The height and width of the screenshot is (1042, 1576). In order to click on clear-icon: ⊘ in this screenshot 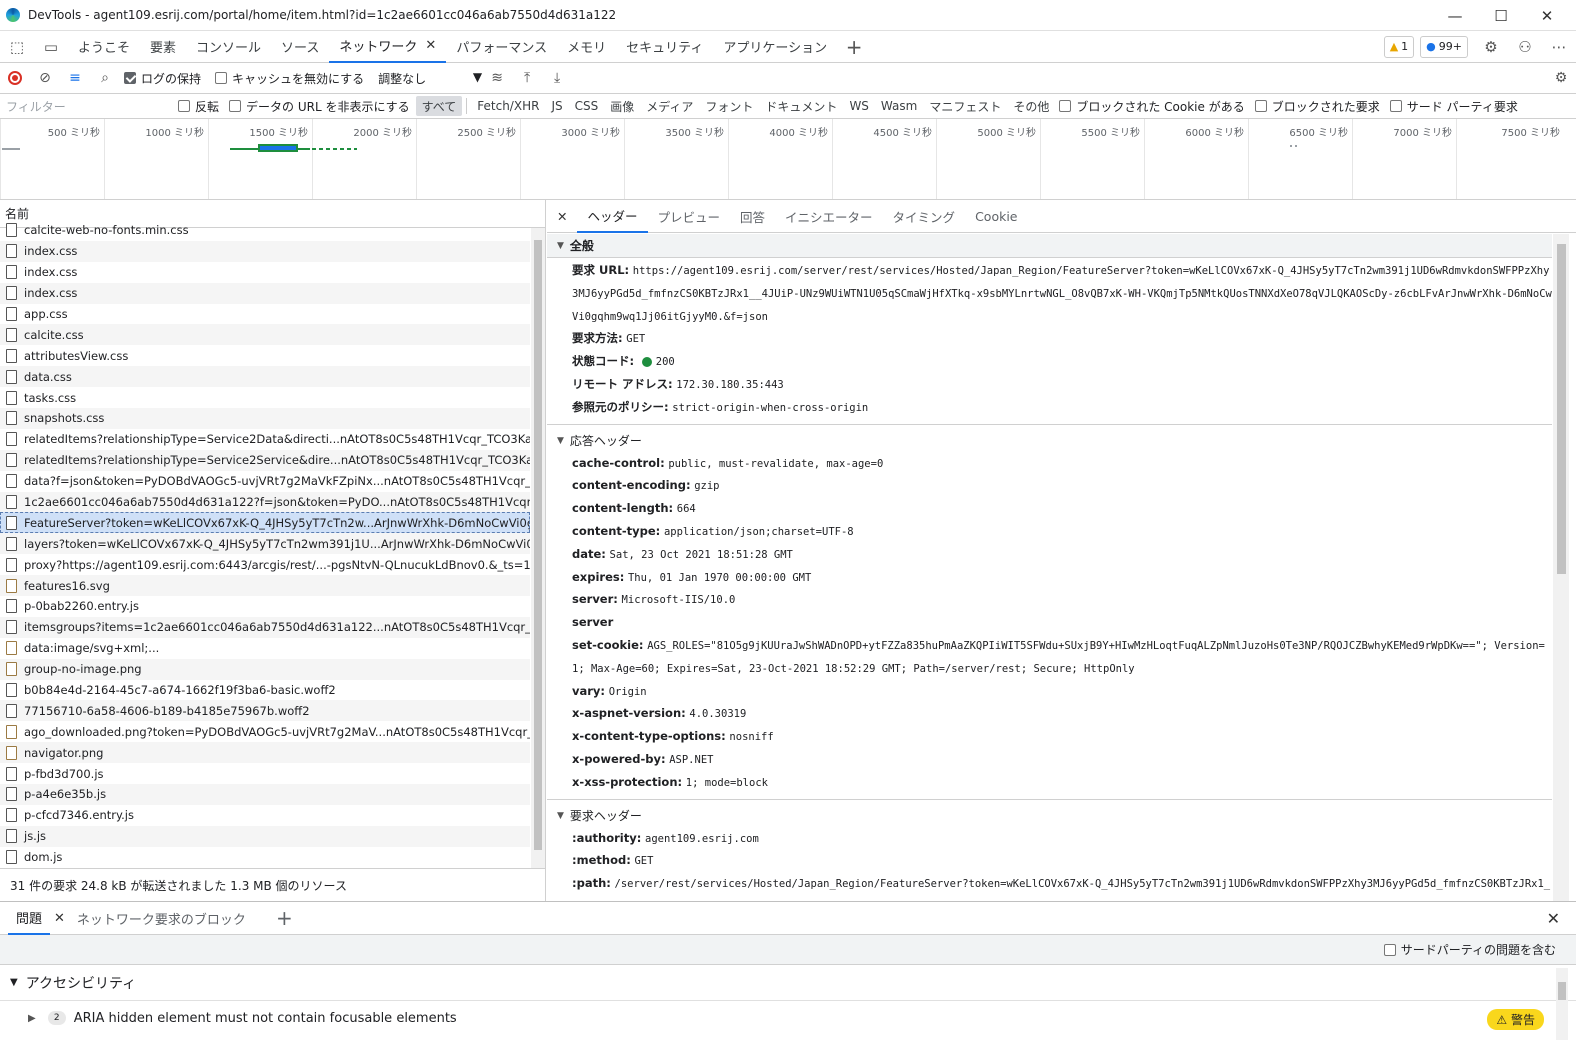, I will do `click(45, 78)`.